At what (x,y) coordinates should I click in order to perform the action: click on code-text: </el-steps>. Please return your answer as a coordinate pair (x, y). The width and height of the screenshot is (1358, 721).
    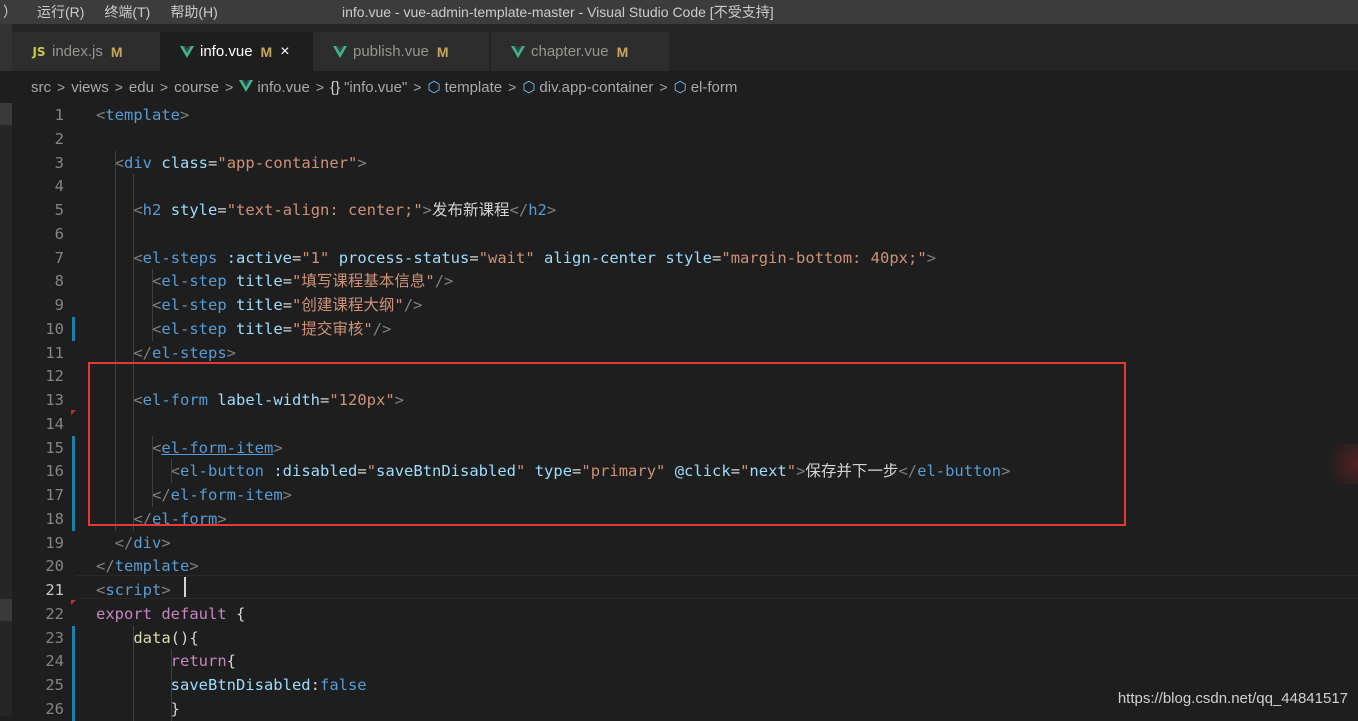
    Looking at the image, I should click on (184, 352).